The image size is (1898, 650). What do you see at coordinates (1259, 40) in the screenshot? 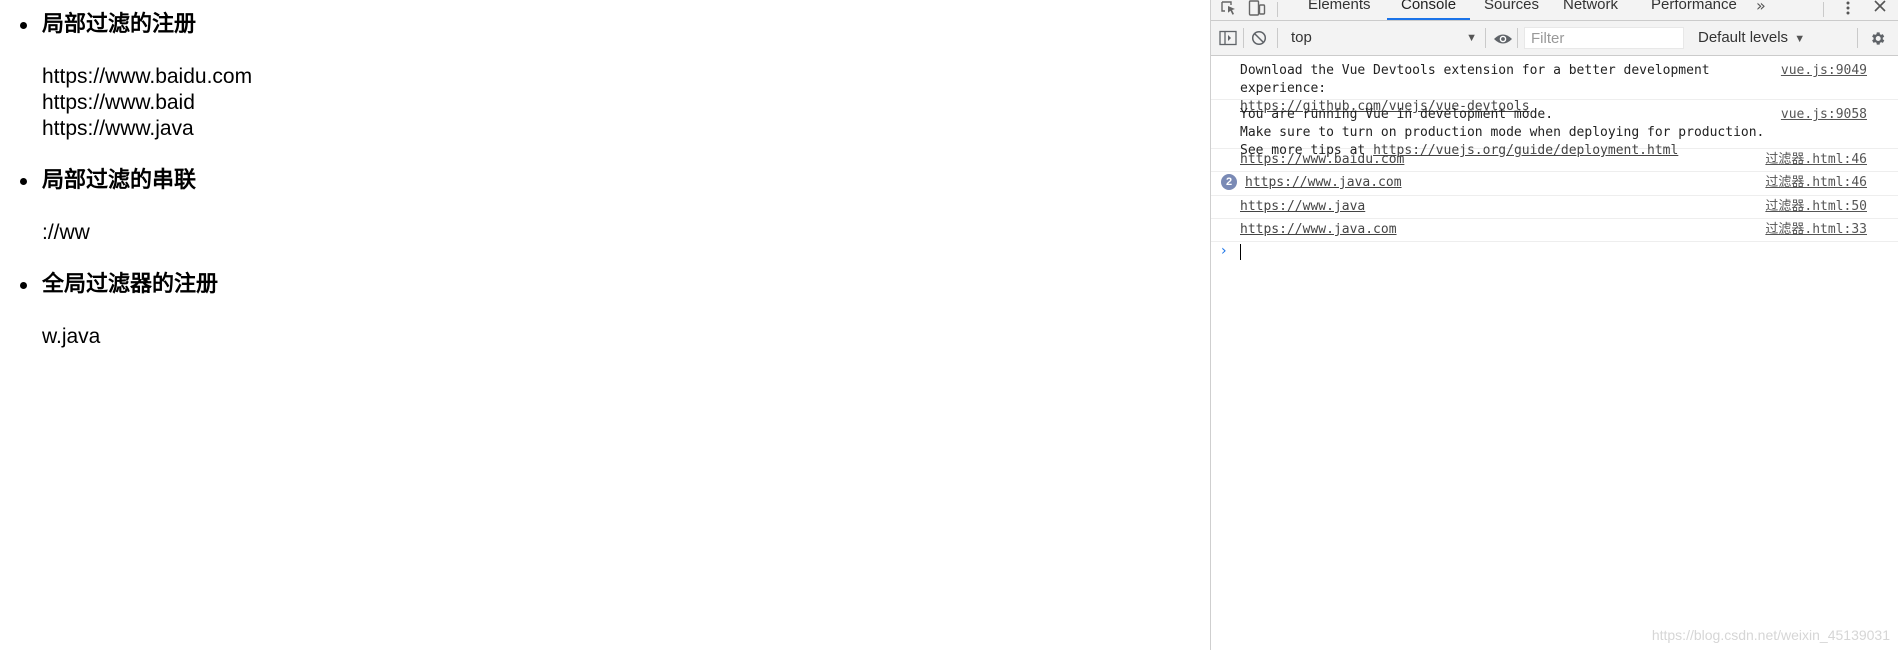
I see `clear-console-icon` at bounding box center [1259, 40].